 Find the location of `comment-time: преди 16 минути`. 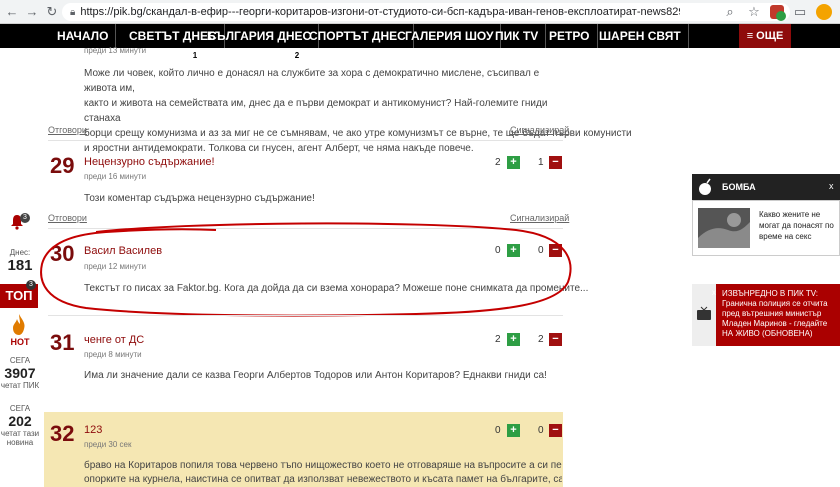

comment-time: преди 16 минути is located at coordinates (115, 176).